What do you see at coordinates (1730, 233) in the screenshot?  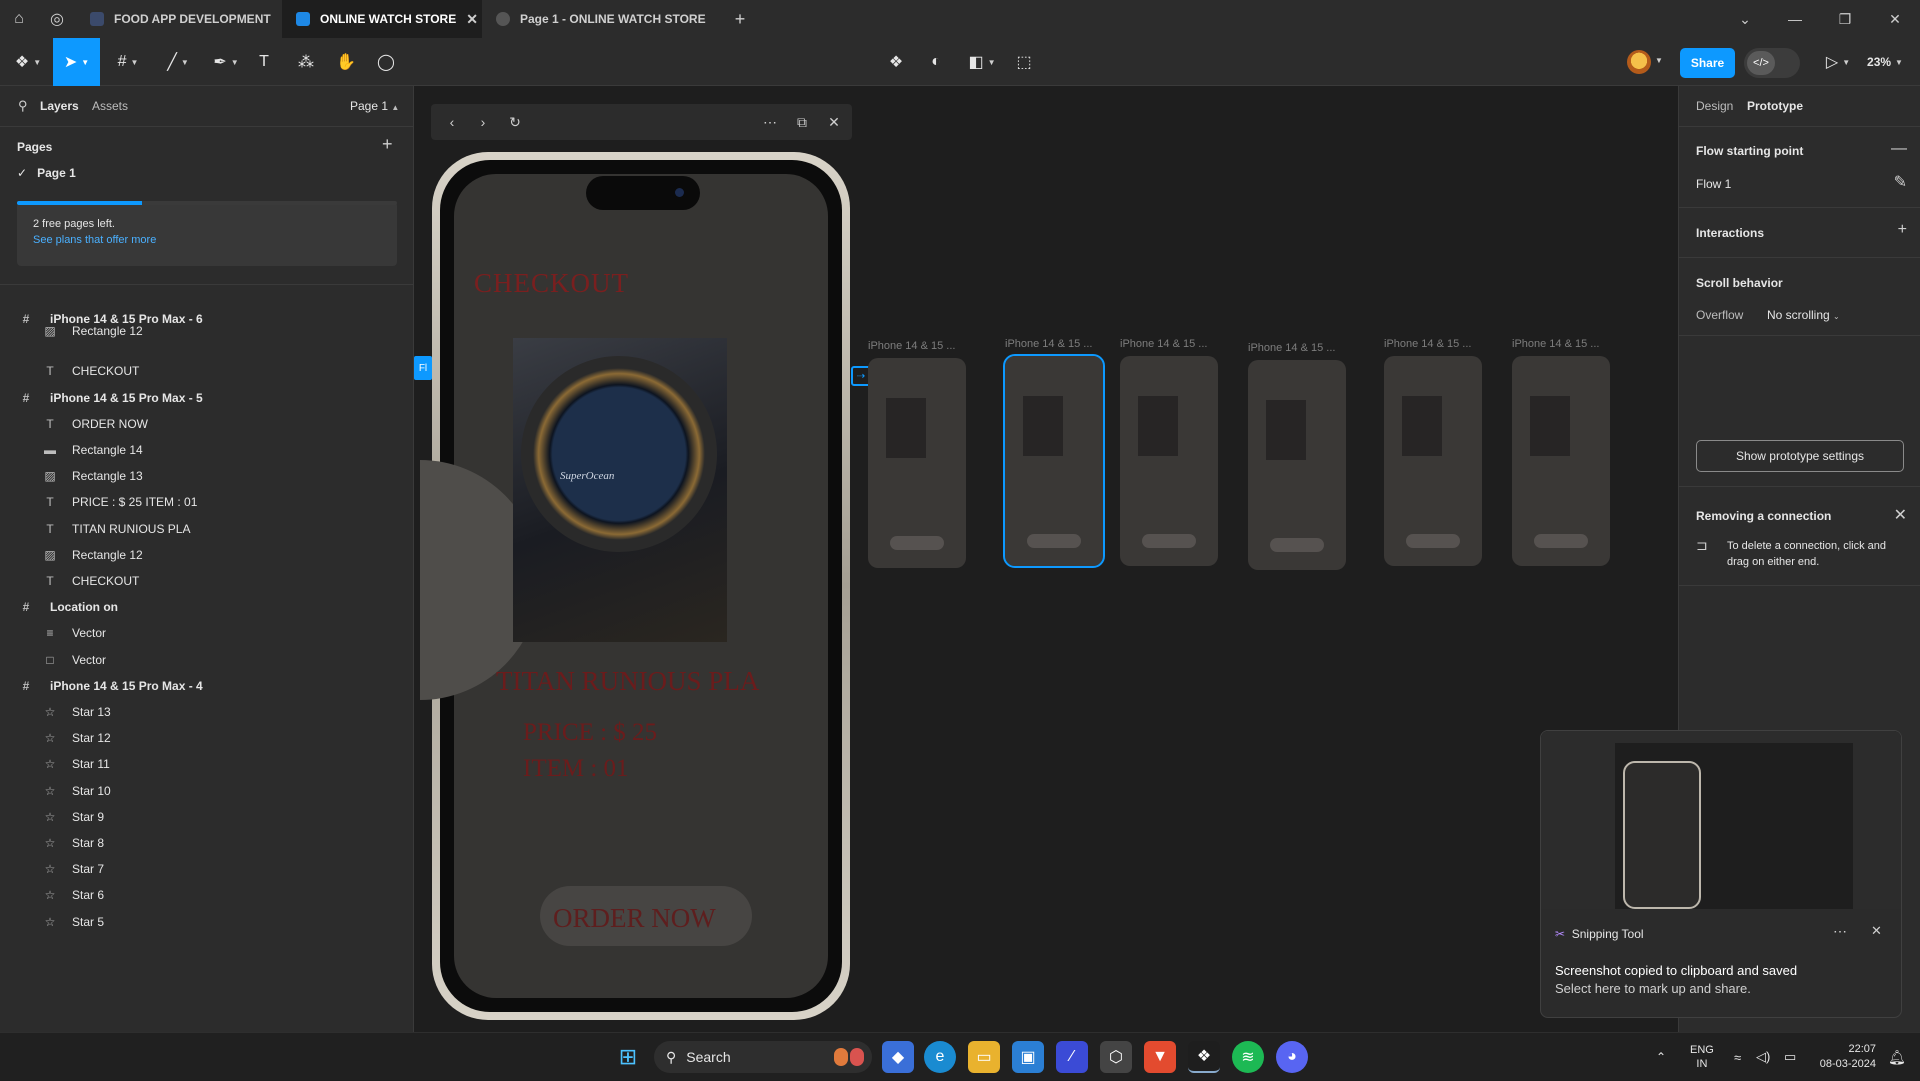 I see `interactions-title: Interactions` at bounding box center [1730, 233].